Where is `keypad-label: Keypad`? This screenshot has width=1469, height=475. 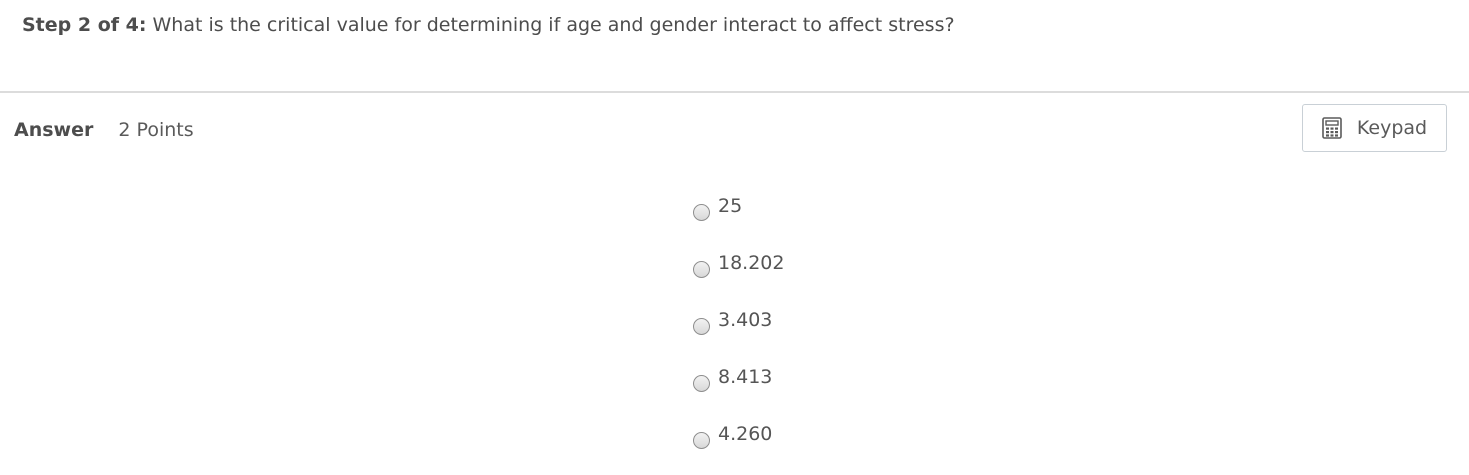
keypad-label: Keypad is located at coordinates (1392, 128).